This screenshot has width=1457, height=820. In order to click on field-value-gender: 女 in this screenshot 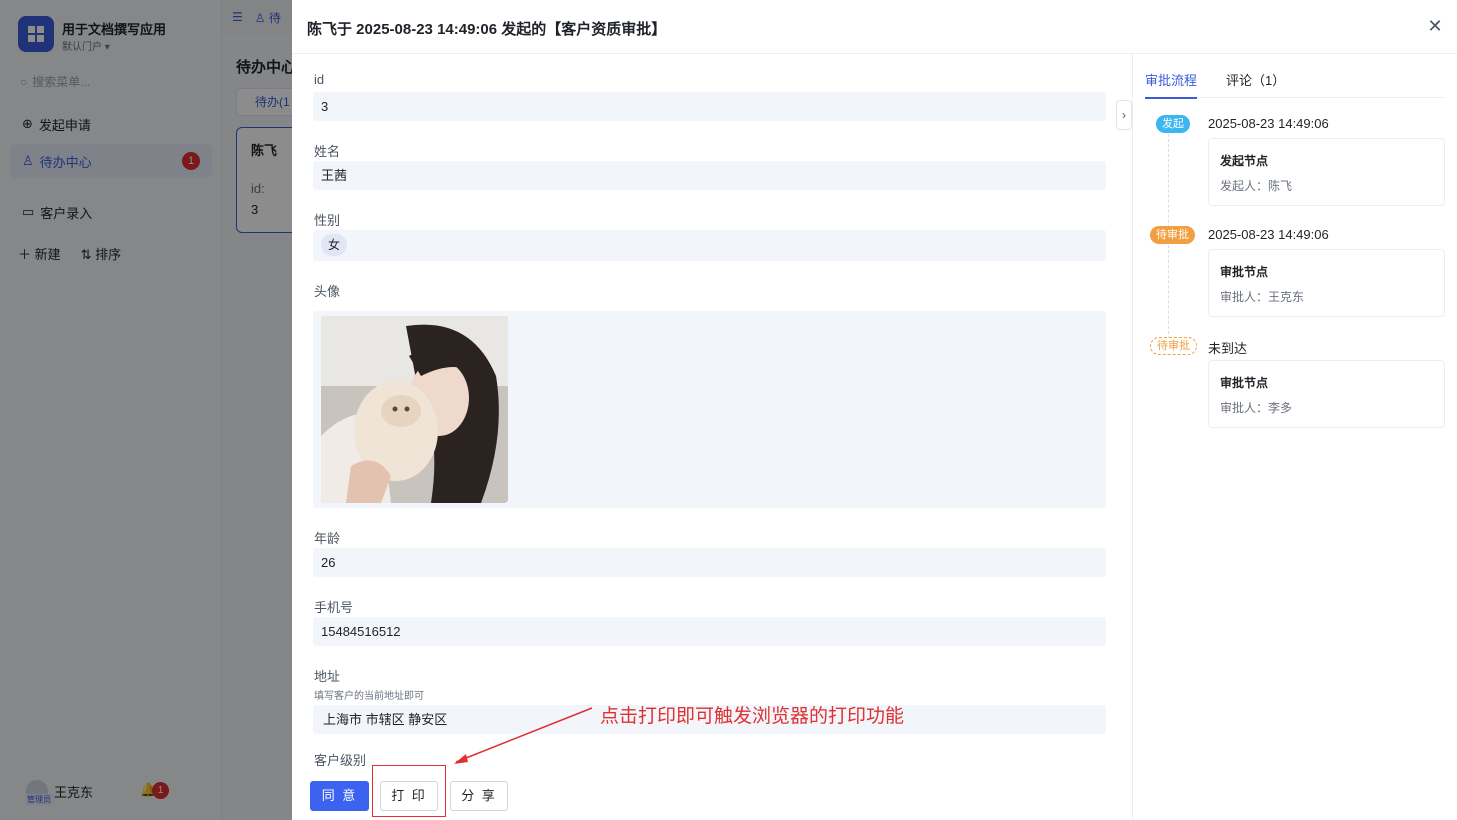, I will do `click(709, 245)`.